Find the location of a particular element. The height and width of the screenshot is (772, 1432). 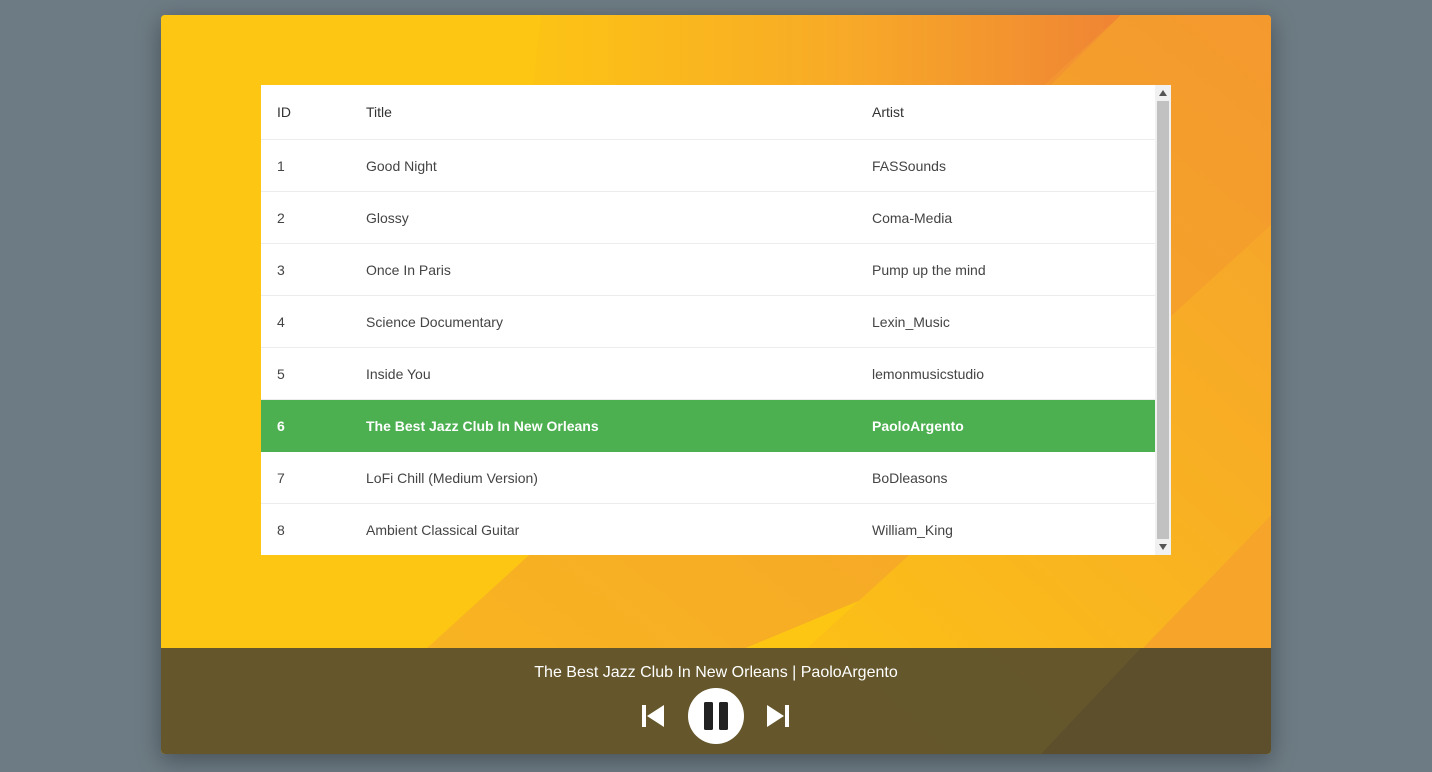

previous-track-button is located at coordinates (653, 716).